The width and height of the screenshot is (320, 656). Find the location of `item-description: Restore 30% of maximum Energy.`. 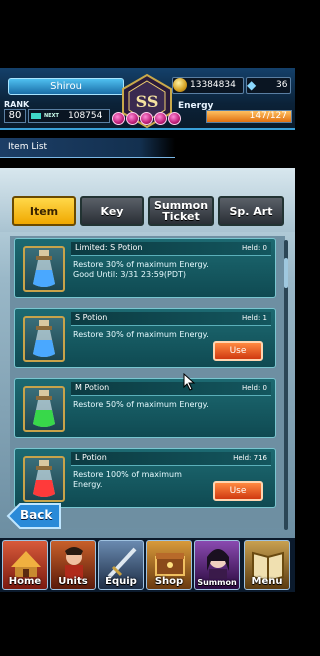

item-description: Restore 30% of maximum Energy. is located at coordinates (141, 334).